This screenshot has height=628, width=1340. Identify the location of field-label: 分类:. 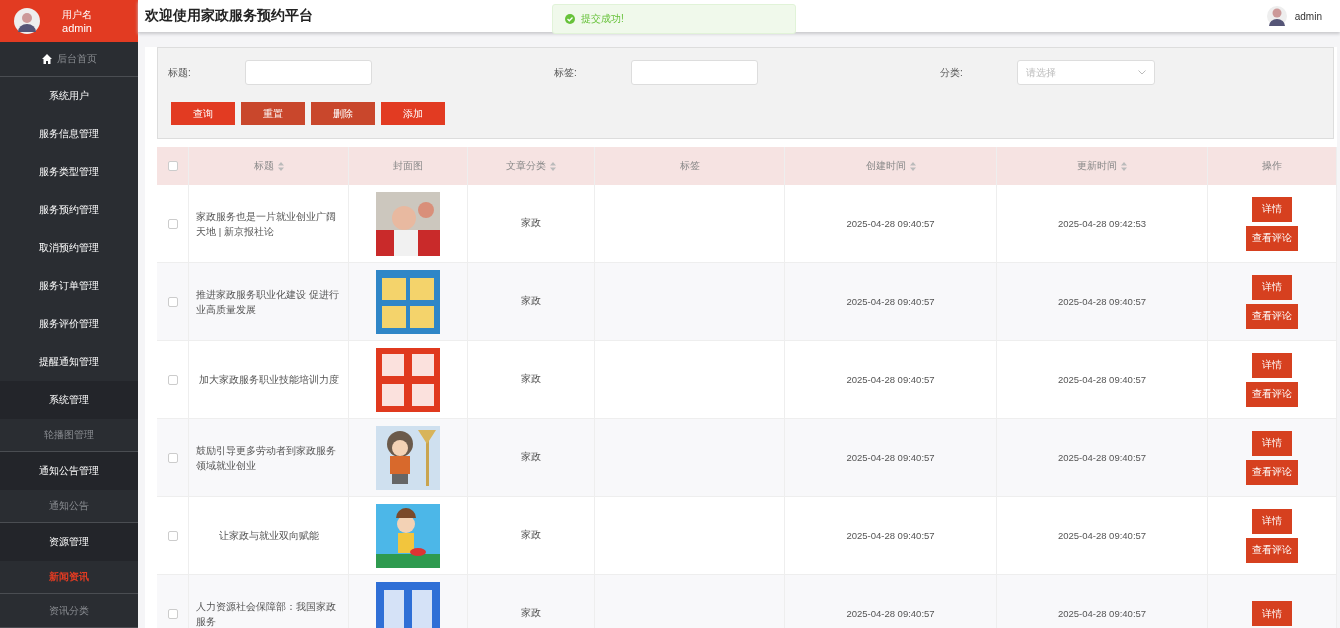
(952, 72).